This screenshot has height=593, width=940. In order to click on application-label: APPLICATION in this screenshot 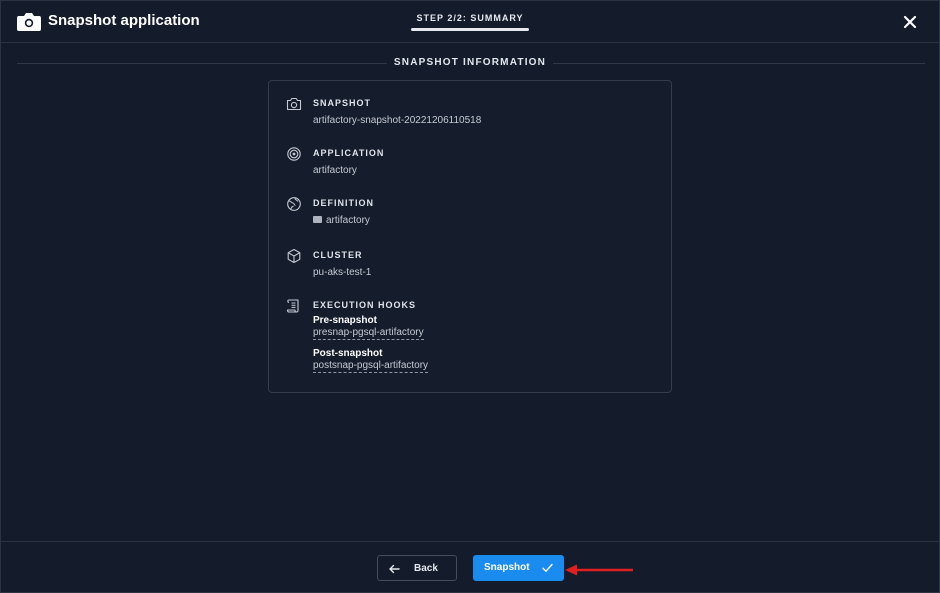, I will do `click(349, 153)`.